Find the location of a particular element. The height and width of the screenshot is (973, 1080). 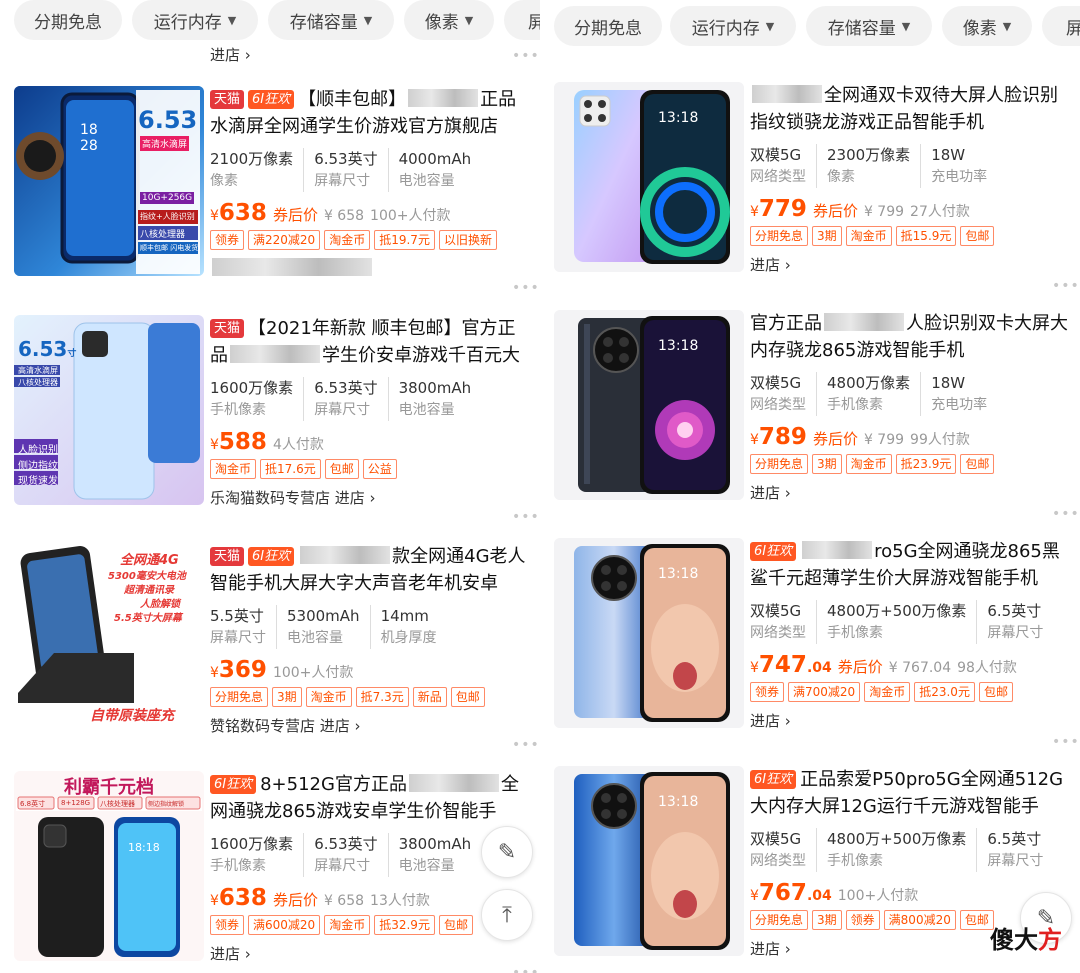

spec-value: 6.53英寸 is located at coordinates (346, 844).